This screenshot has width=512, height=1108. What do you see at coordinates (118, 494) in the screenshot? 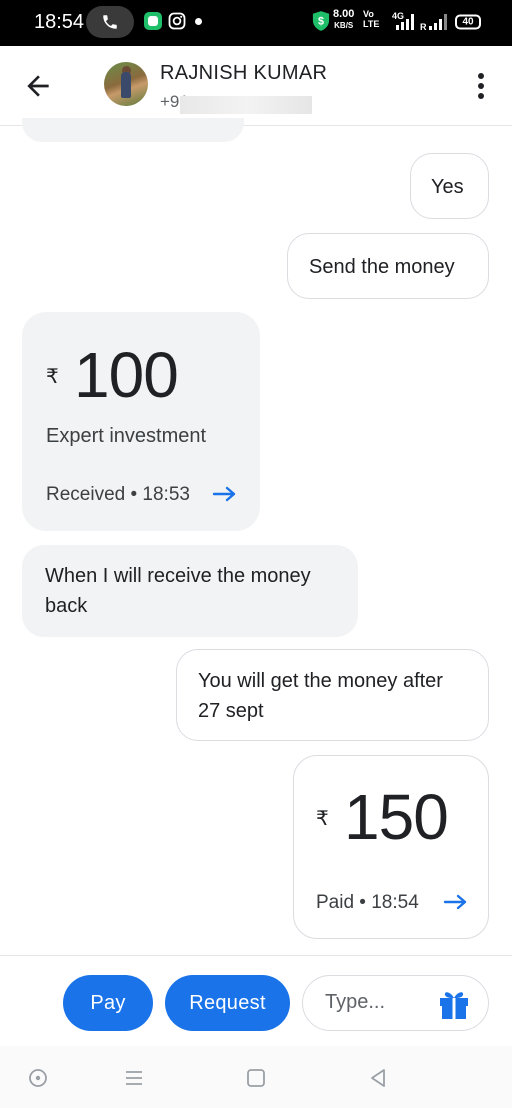
I see `payment-status: Received • 18:53` at bounding box center [118, 494].